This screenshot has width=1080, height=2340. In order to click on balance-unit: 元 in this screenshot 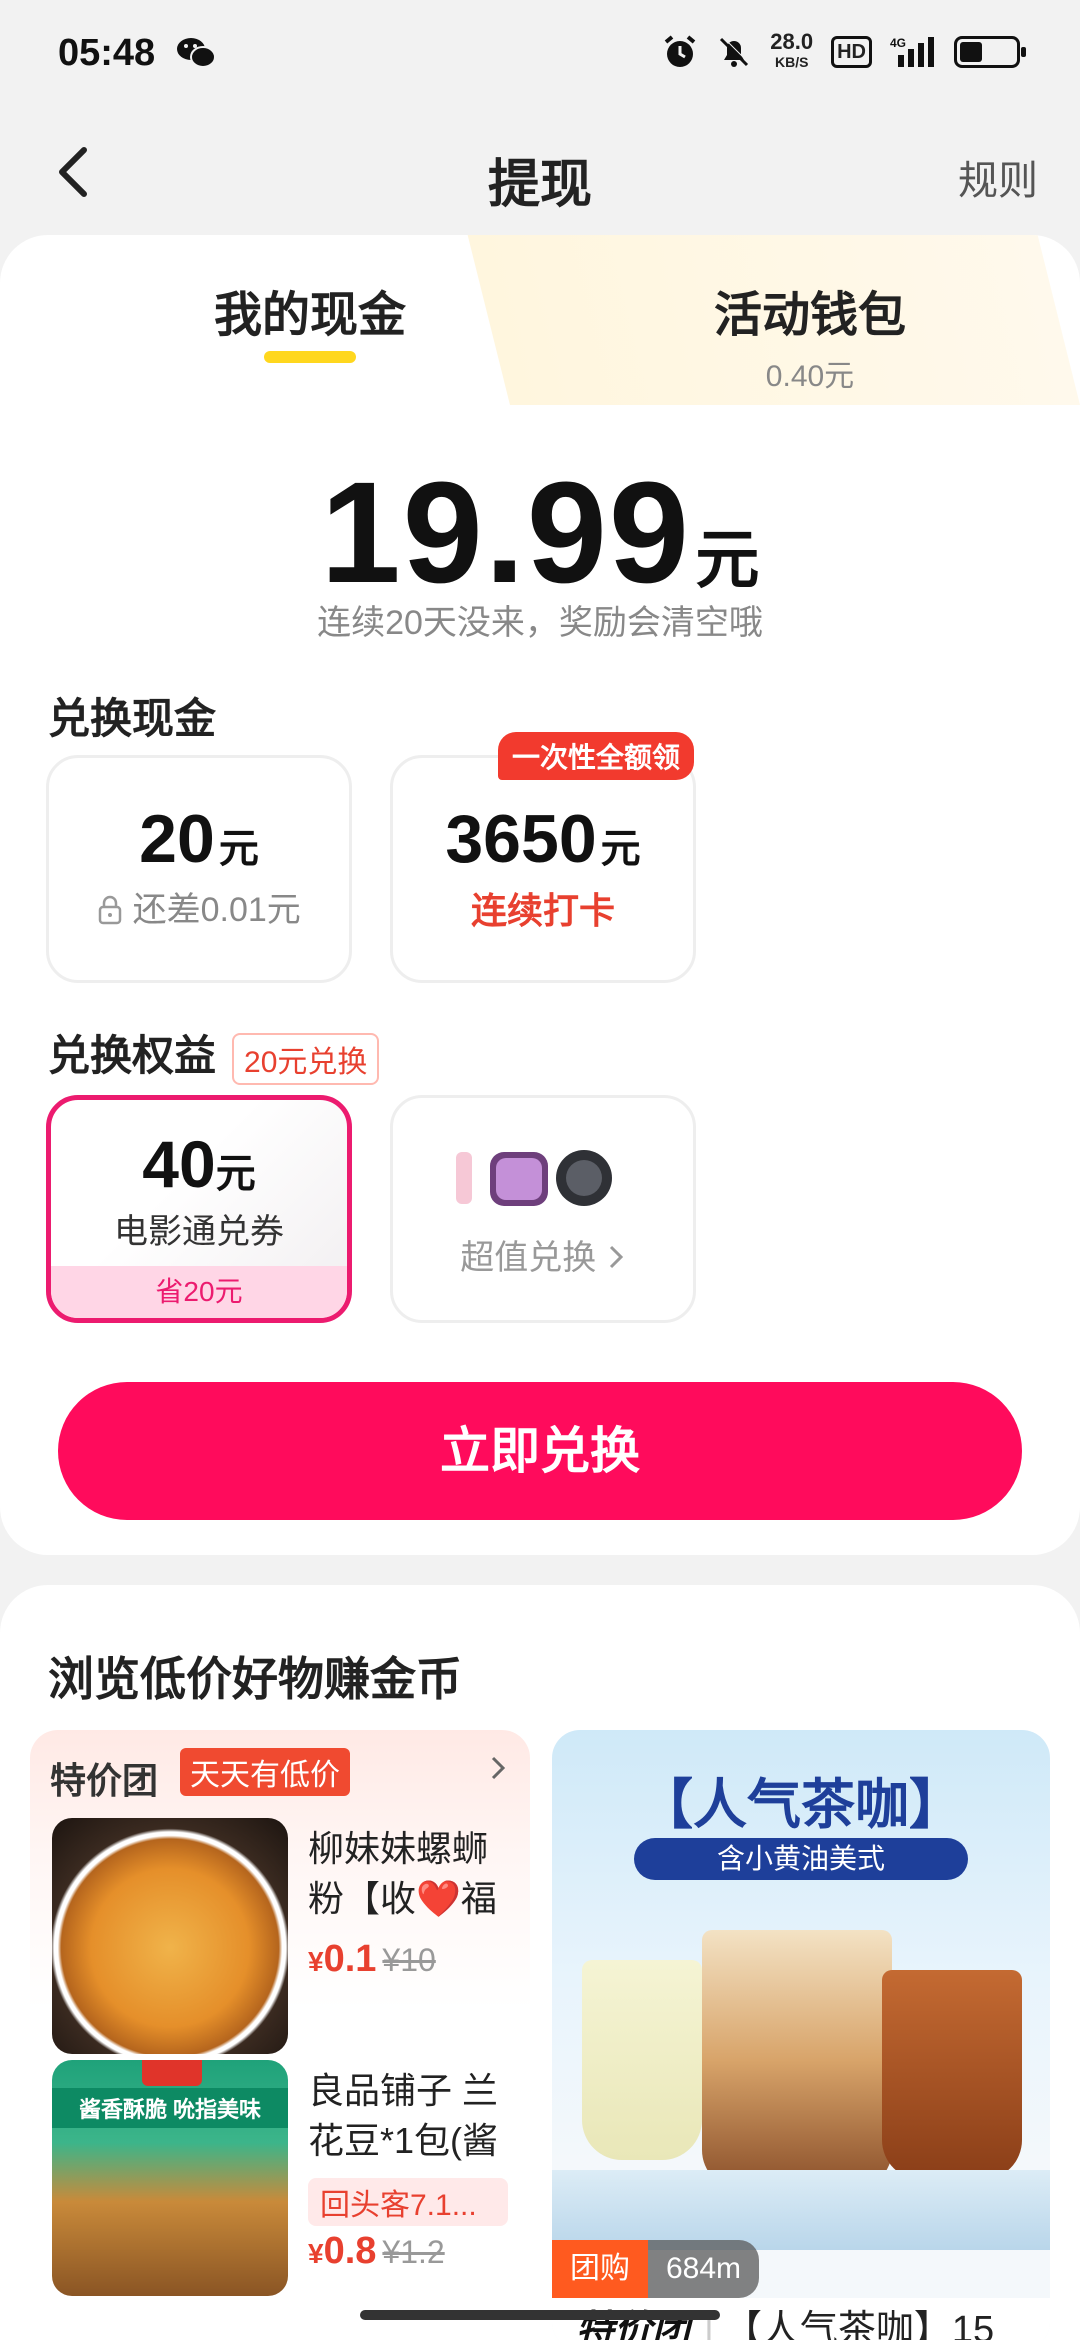, I will do `click(727, 560)`.